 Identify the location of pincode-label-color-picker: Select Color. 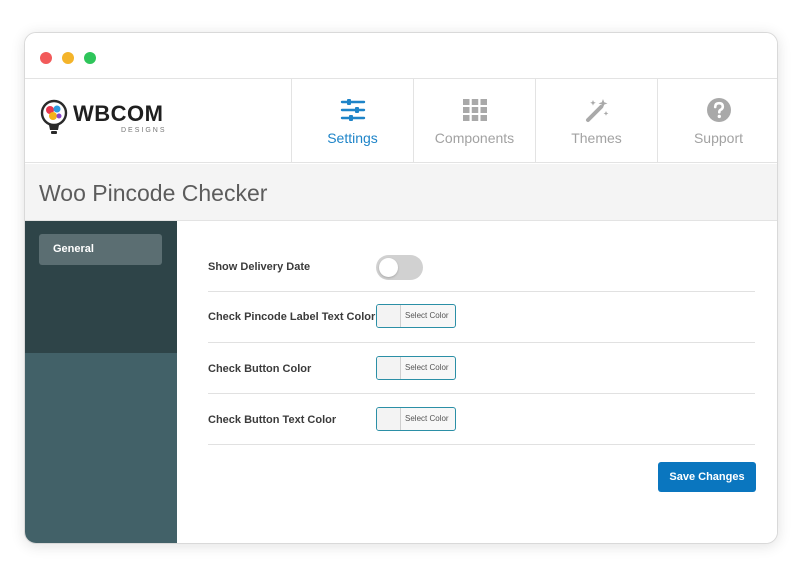
(416, 316).